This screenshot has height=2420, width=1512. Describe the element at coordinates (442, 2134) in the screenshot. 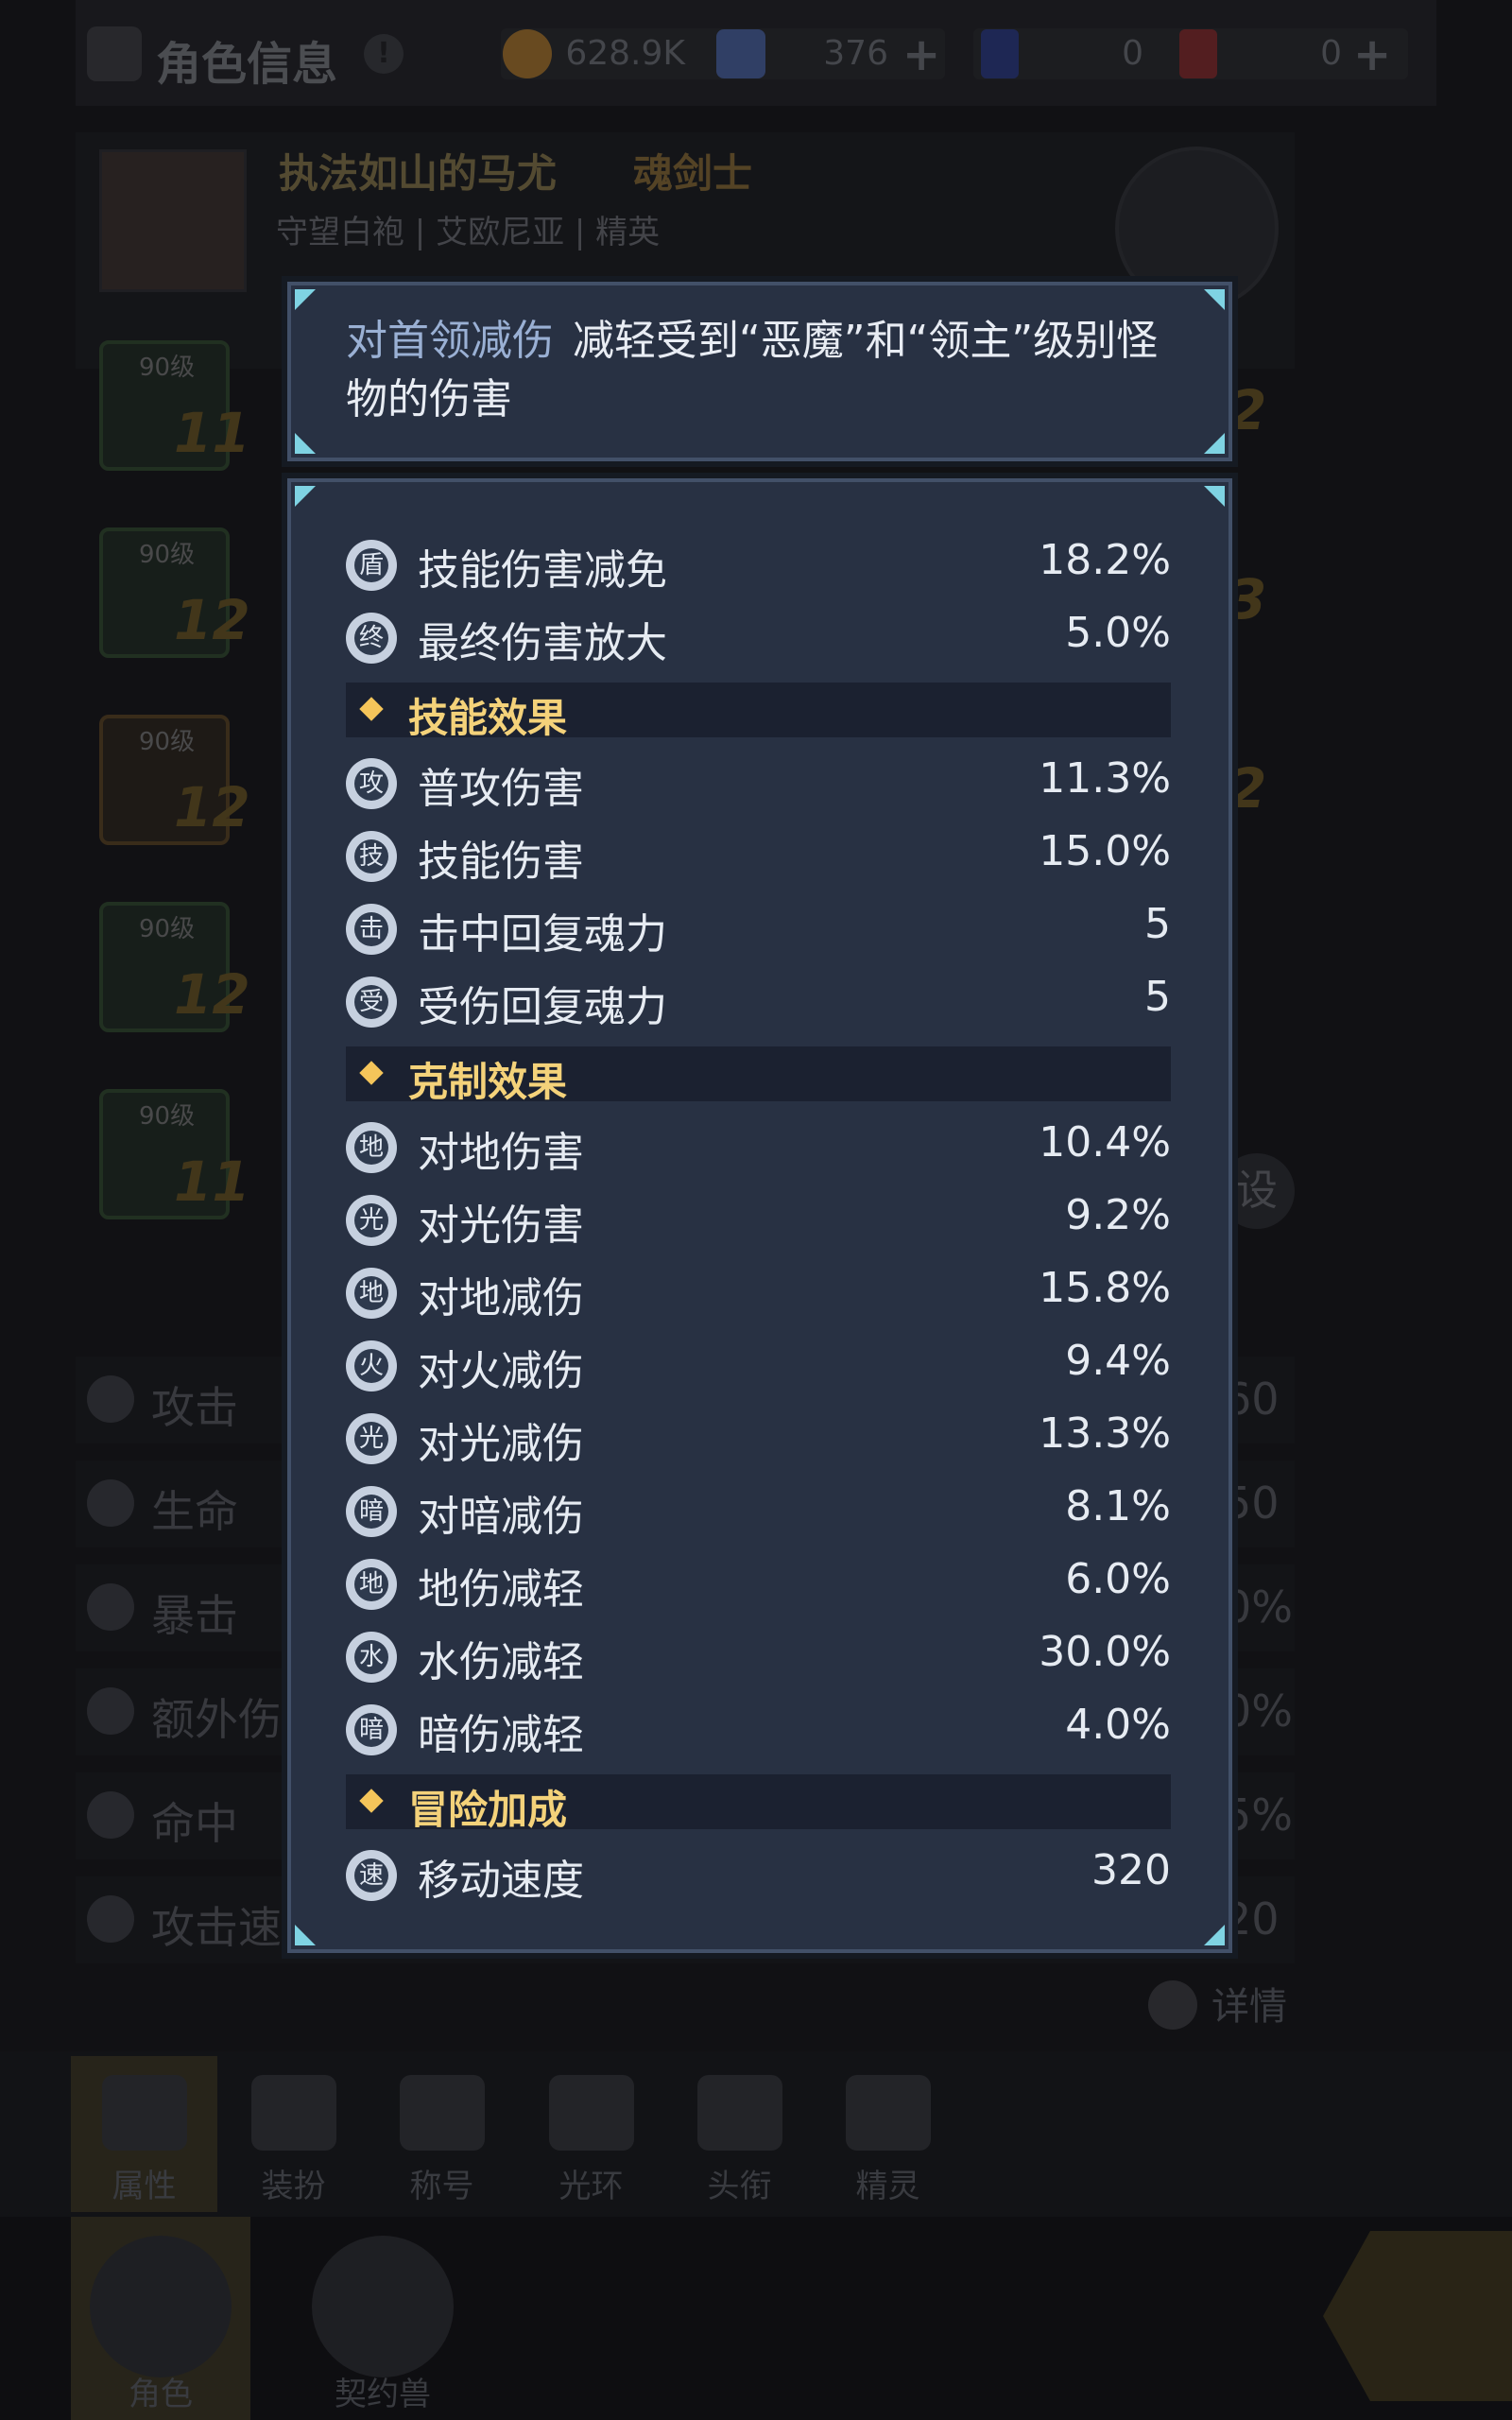

I see `tab-title: 称号` at that location.